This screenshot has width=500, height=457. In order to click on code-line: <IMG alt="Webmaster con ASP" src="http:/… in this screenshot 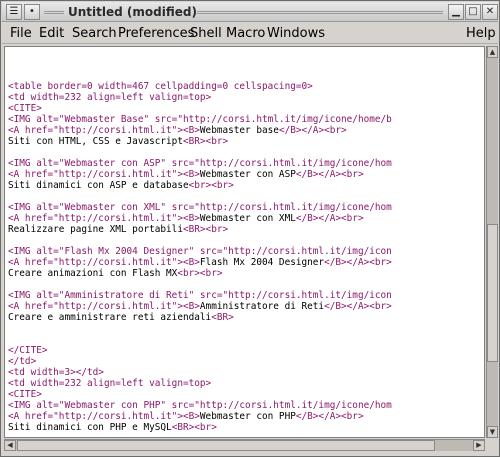, I will do `click(200, 163)`.